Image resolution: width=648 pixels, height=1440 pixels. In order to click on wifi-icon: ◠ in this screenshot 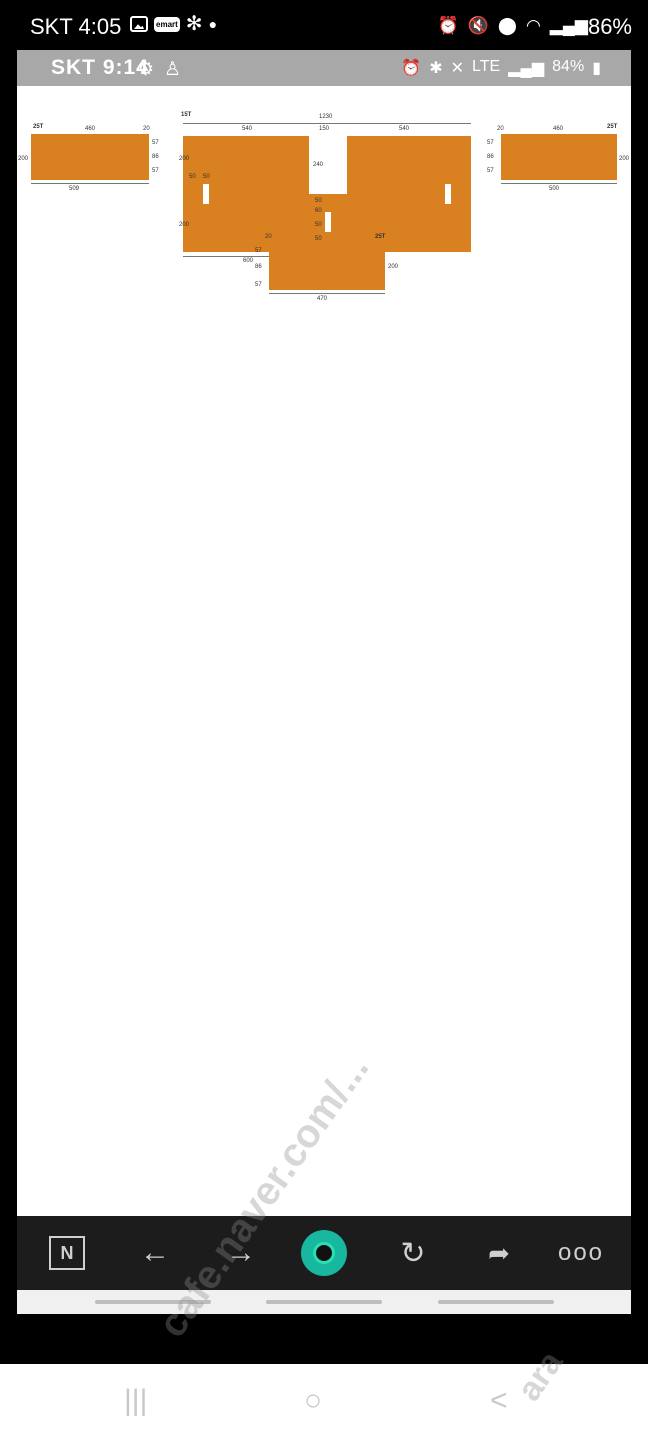, I will do `click(533, 25)`.